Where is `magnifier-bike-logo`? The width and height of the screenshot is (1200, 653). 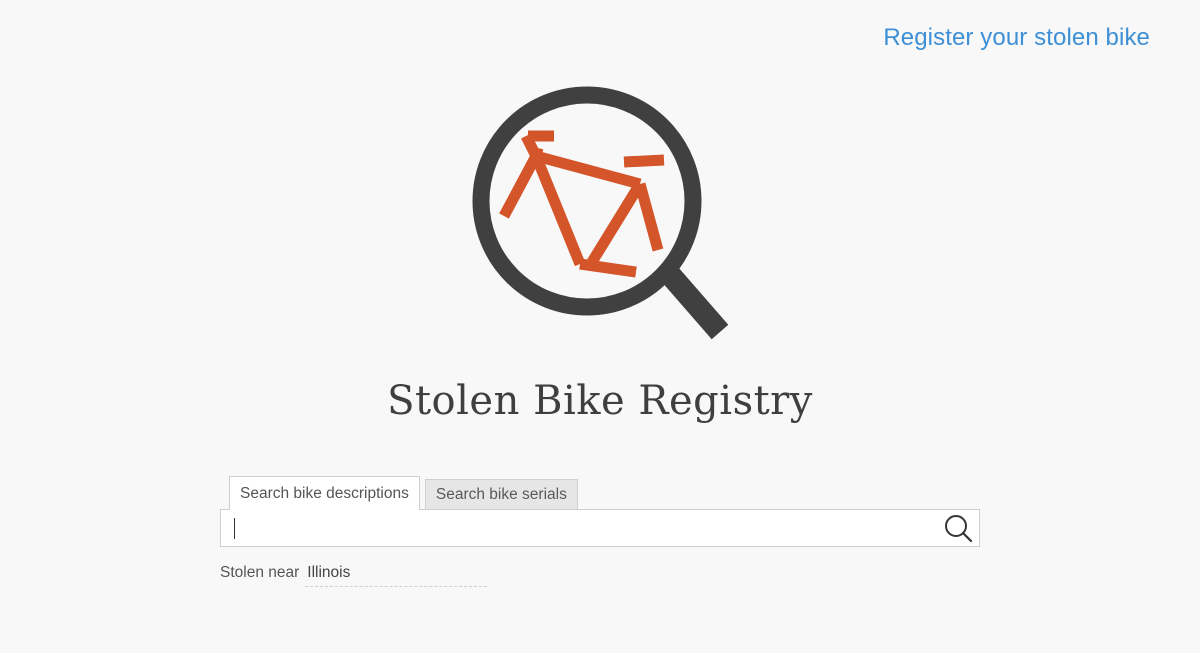
magnifier-bike-logo is located at coordinates (600, 213).